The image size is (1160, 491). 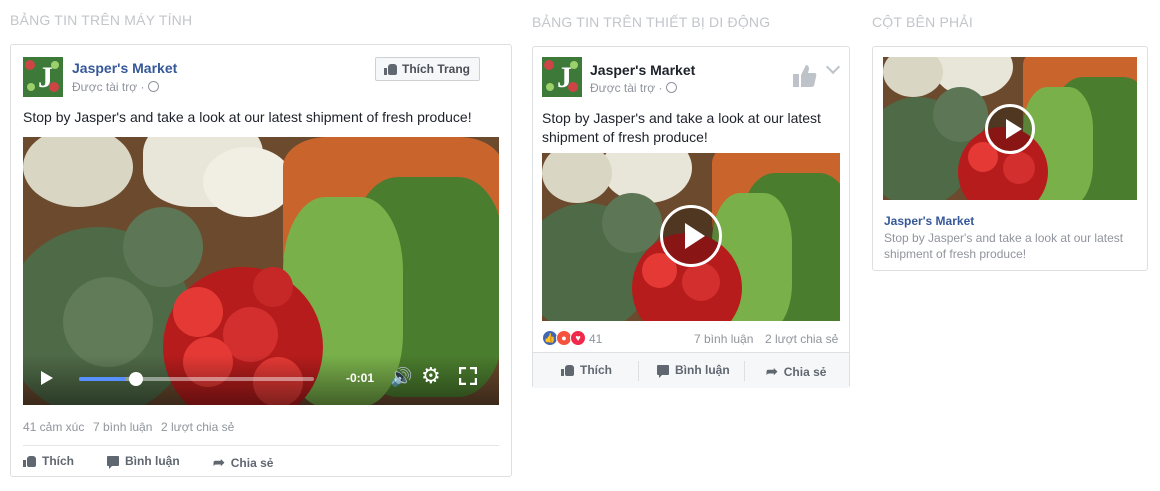 What do you see at coordinates (436, 69) in the screenshot?
I see `like-page-label: Thích Trang` at bounding box center [436, 69].